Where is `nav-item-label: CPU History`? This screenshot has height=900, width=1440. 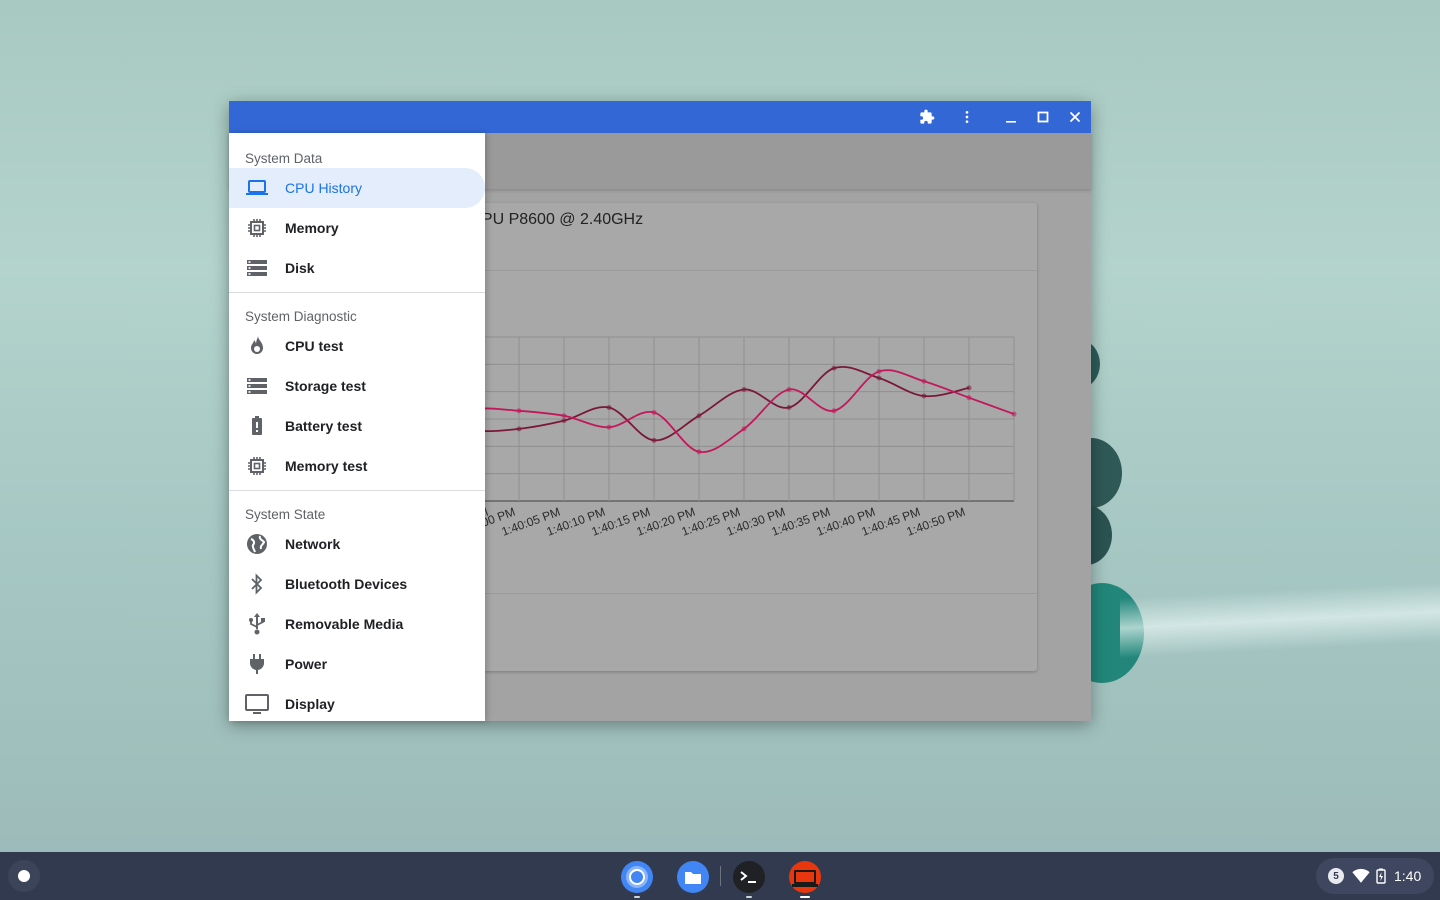
nav-item-label: CPU History is located at coordinates (324, 188).